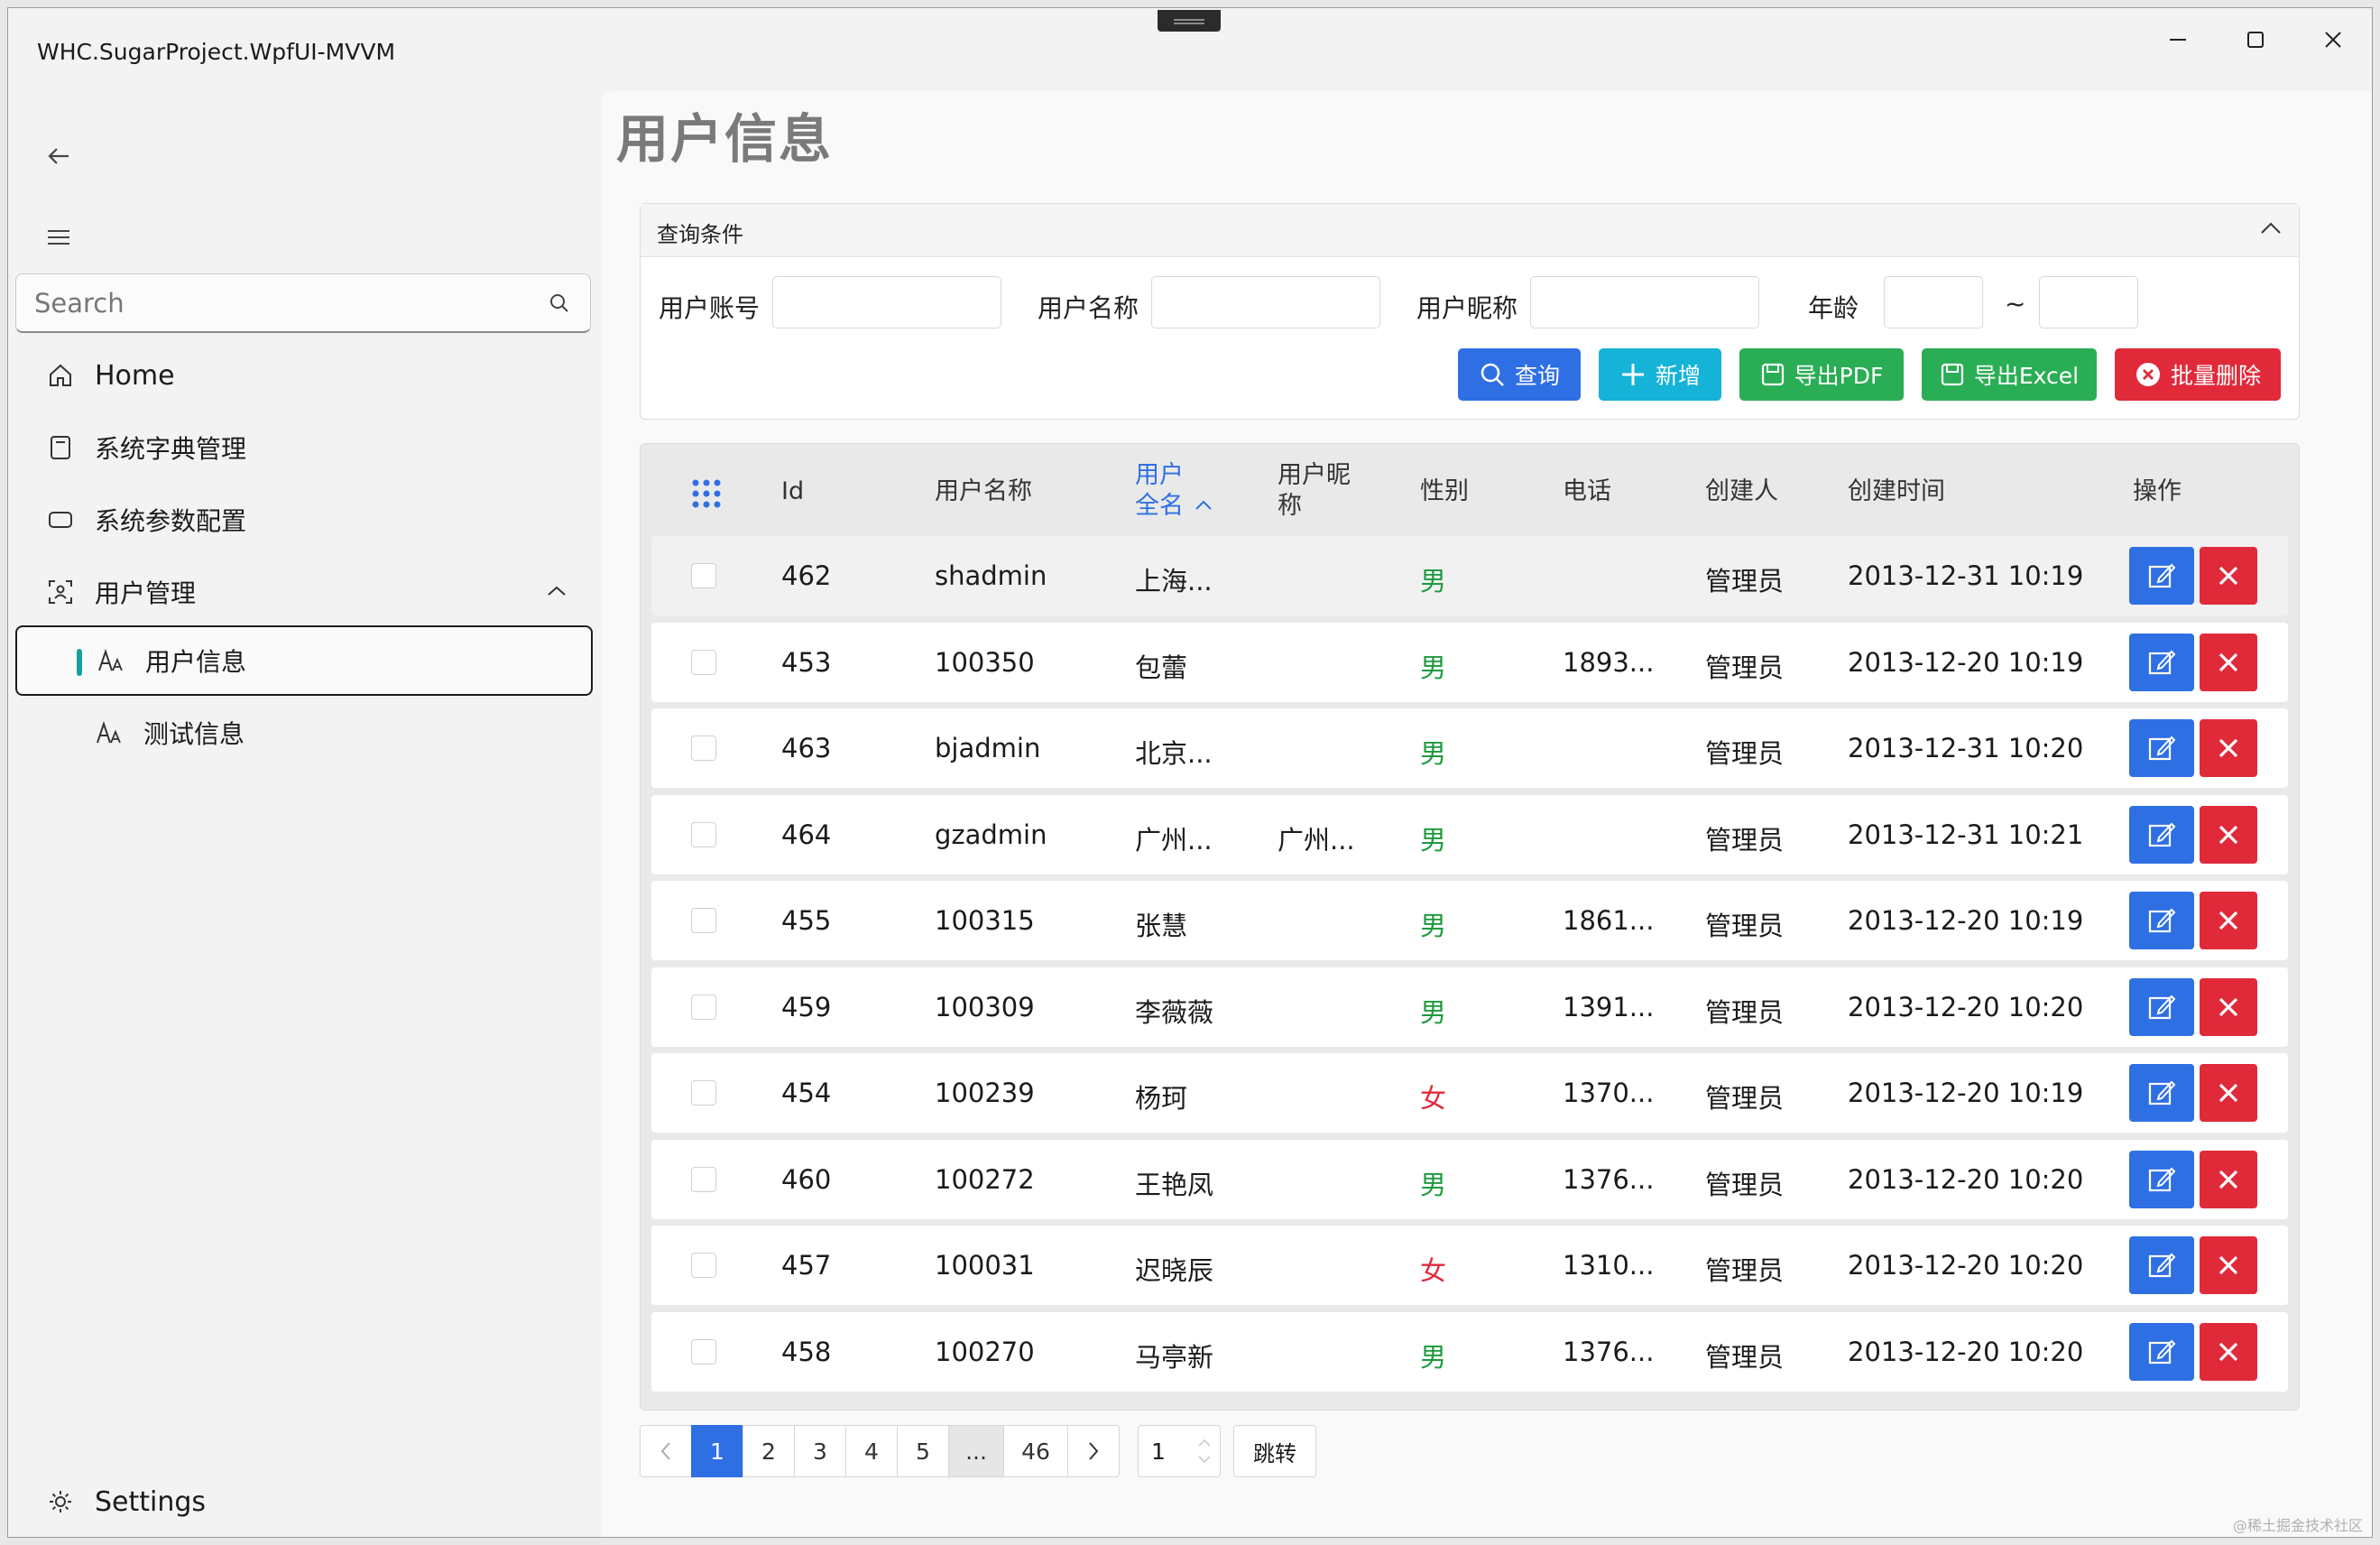 This screenshot has height=1545, width=2380. I want to click on sidebar-item-dictionary: 系统字典管理, so click(304, 447).